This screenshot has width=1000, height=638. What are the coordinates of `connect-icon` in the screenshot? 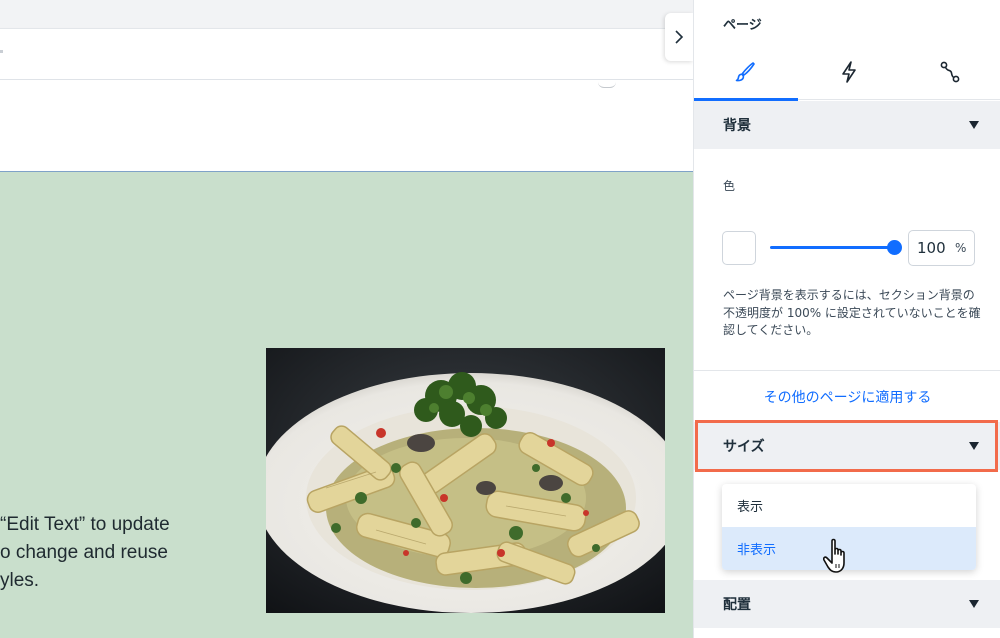 It's located at (950, 72).